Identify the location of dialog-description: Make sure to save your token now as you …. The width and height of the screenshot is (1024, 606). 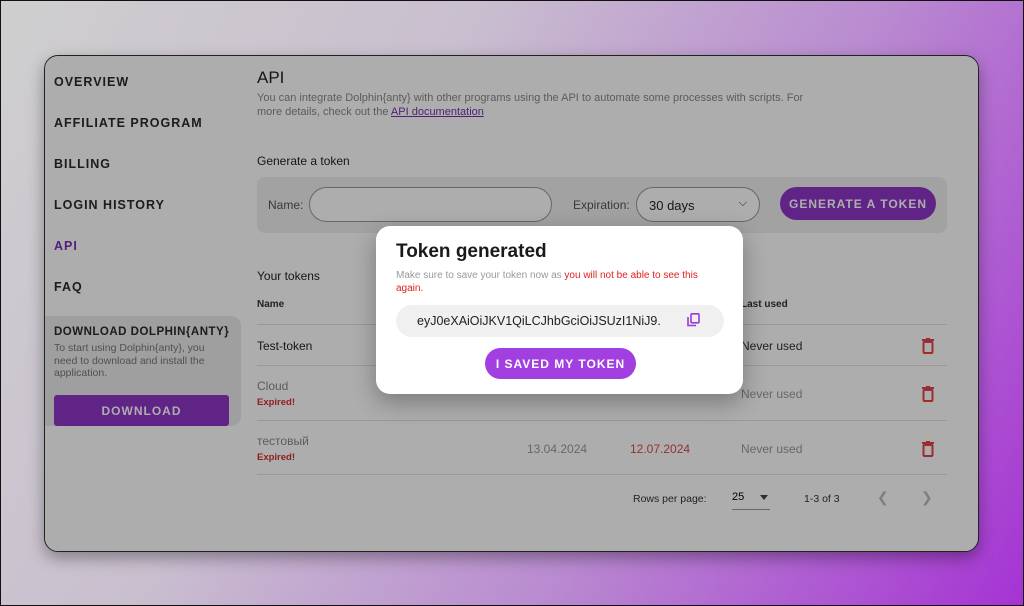
(561, 282).